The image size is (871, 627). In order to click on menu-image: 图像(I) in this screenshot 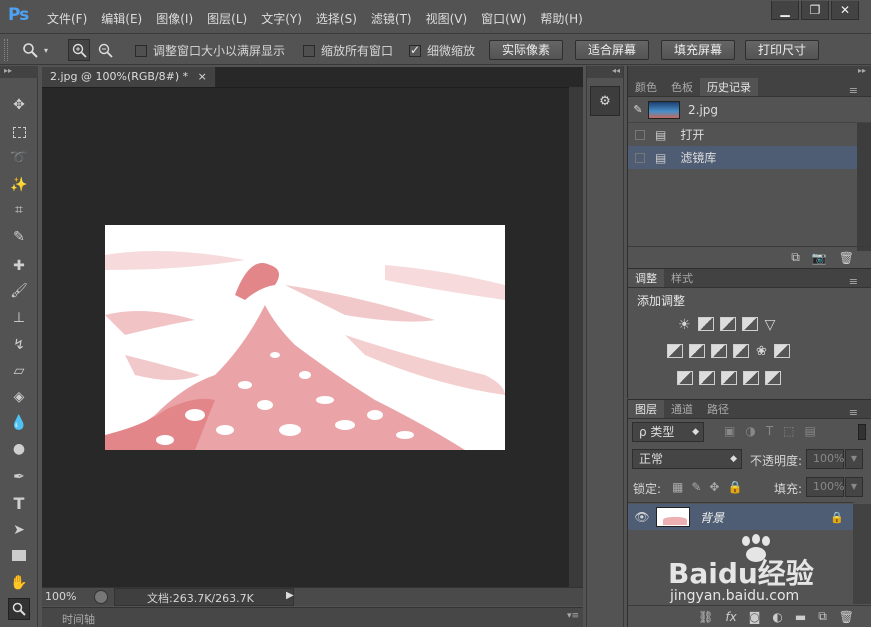, I will do `click(174, 18)`.